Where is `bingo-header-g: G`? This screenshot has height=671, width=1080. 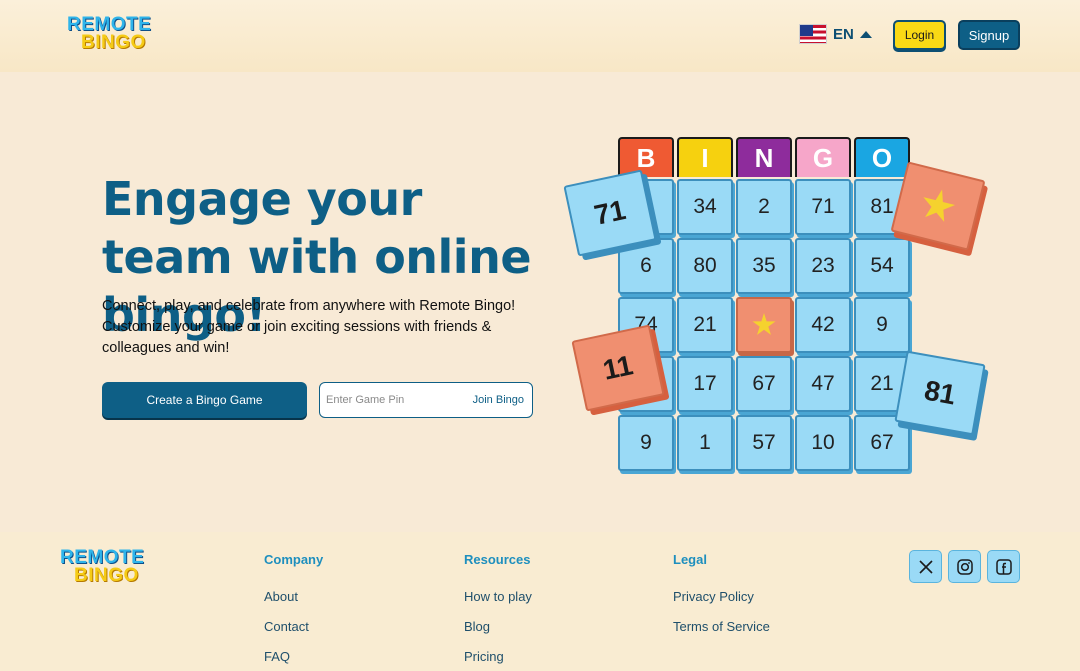 bingo-header-g: G is located at coordinates (823, 157).